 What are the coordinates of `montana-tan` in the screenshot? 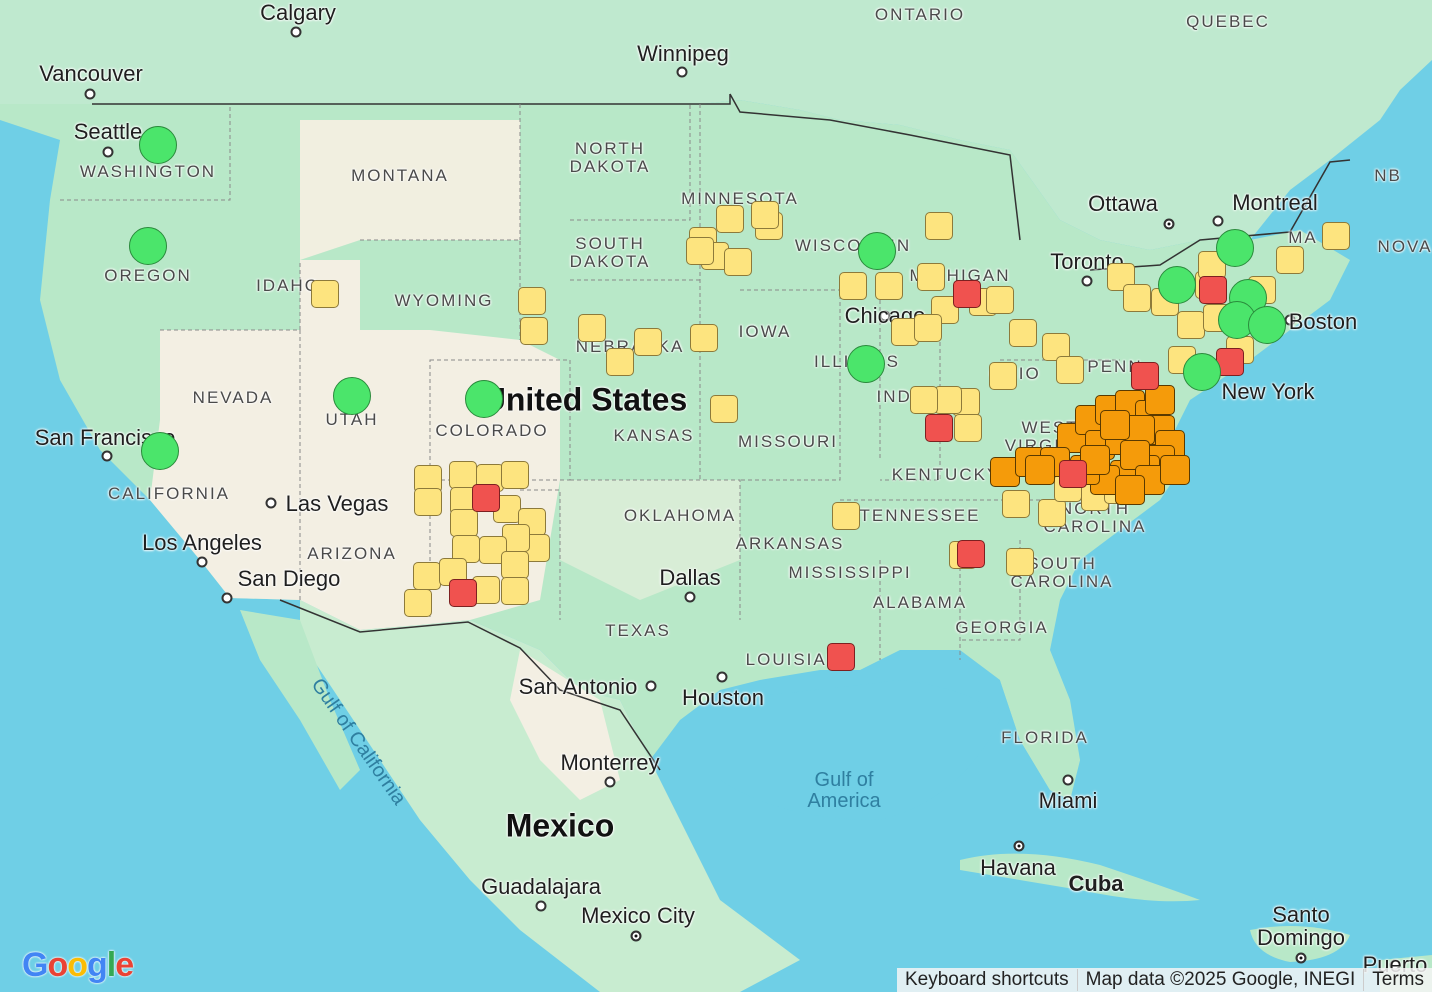 It's located at (410, 190).